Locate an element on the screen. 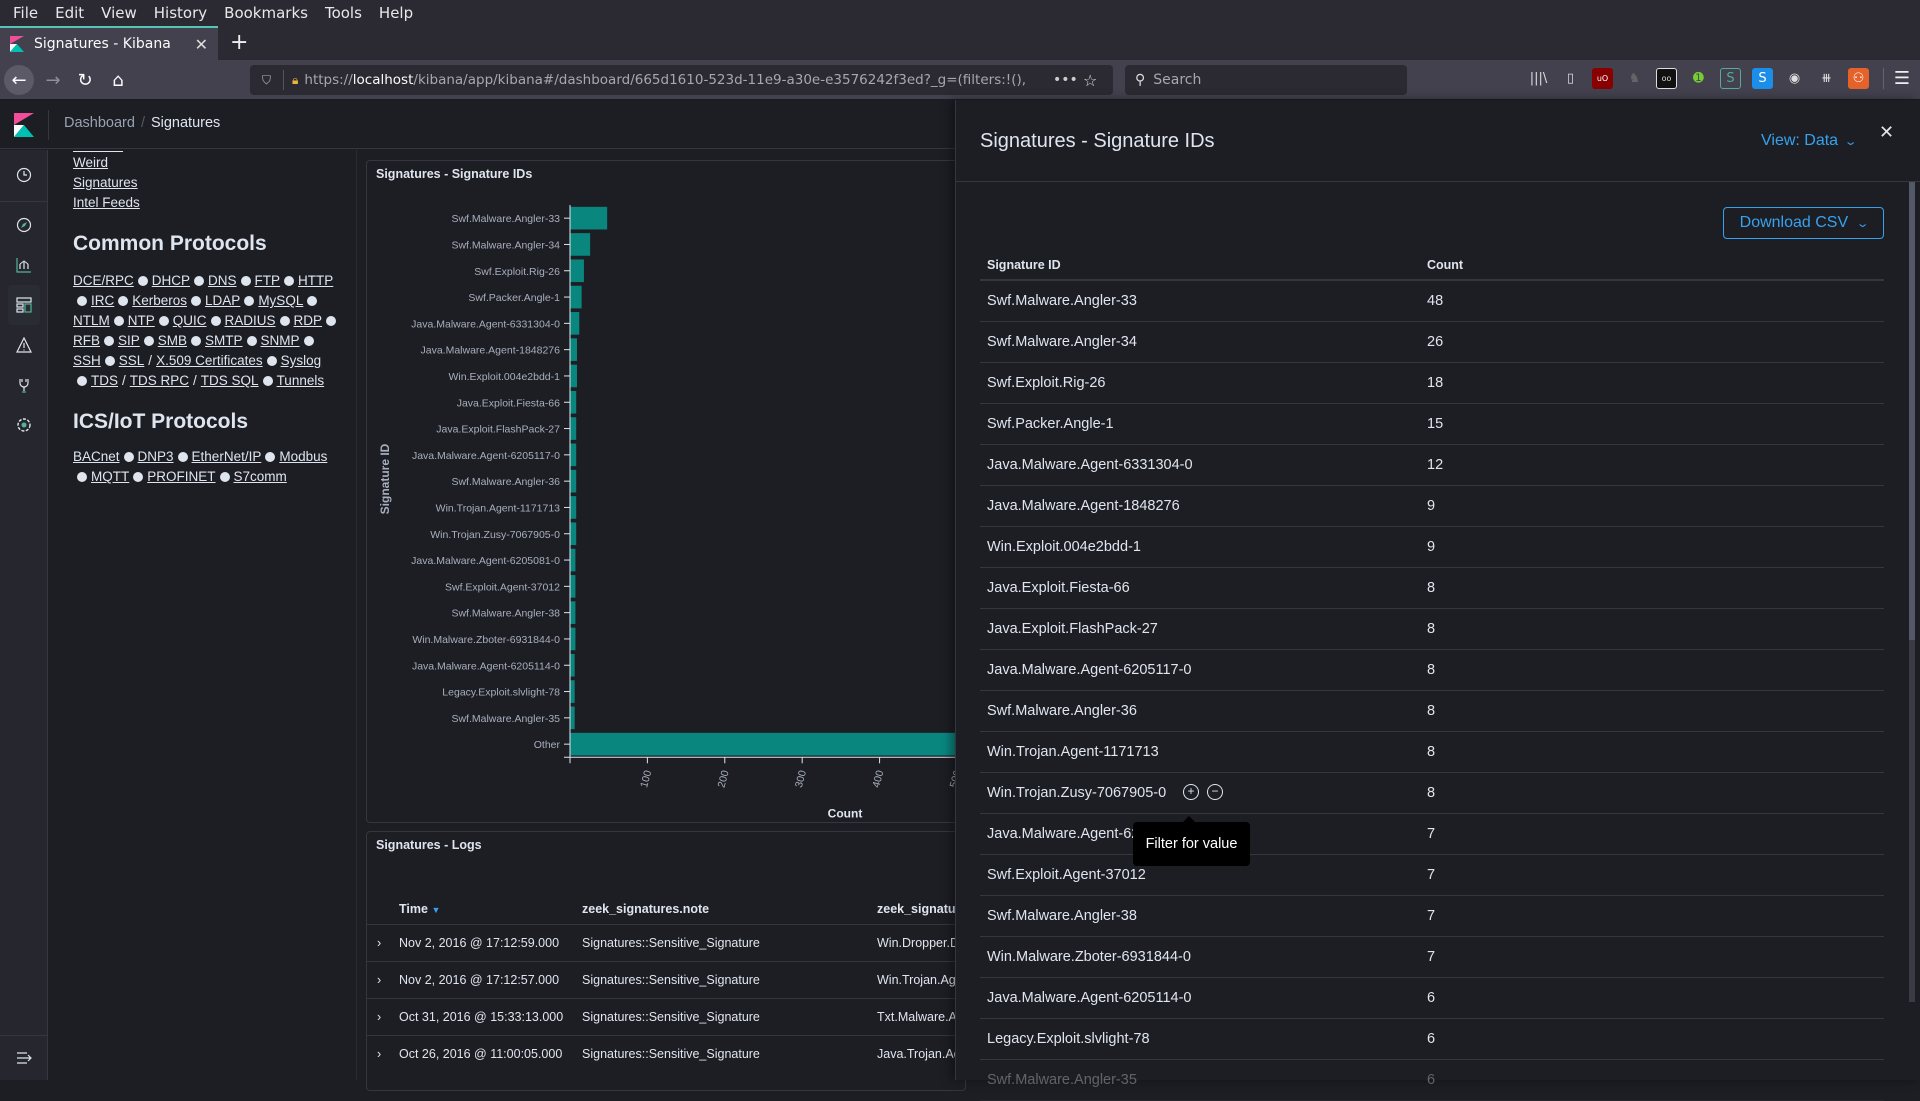 The height and width of the screenshot is (1101, 1920). table-row: Java.Malware.Agent-6331304-0 12 is located at coordinates (1432, 465).